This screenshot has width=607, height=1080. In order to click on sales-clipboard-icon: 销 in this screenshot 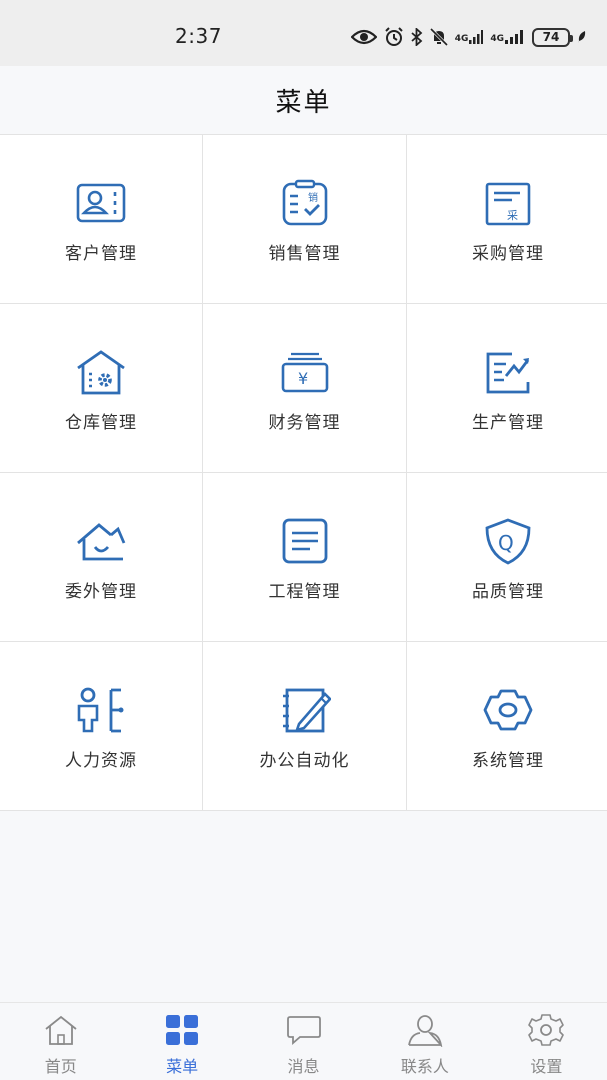, I will do `click(304, 202)`.